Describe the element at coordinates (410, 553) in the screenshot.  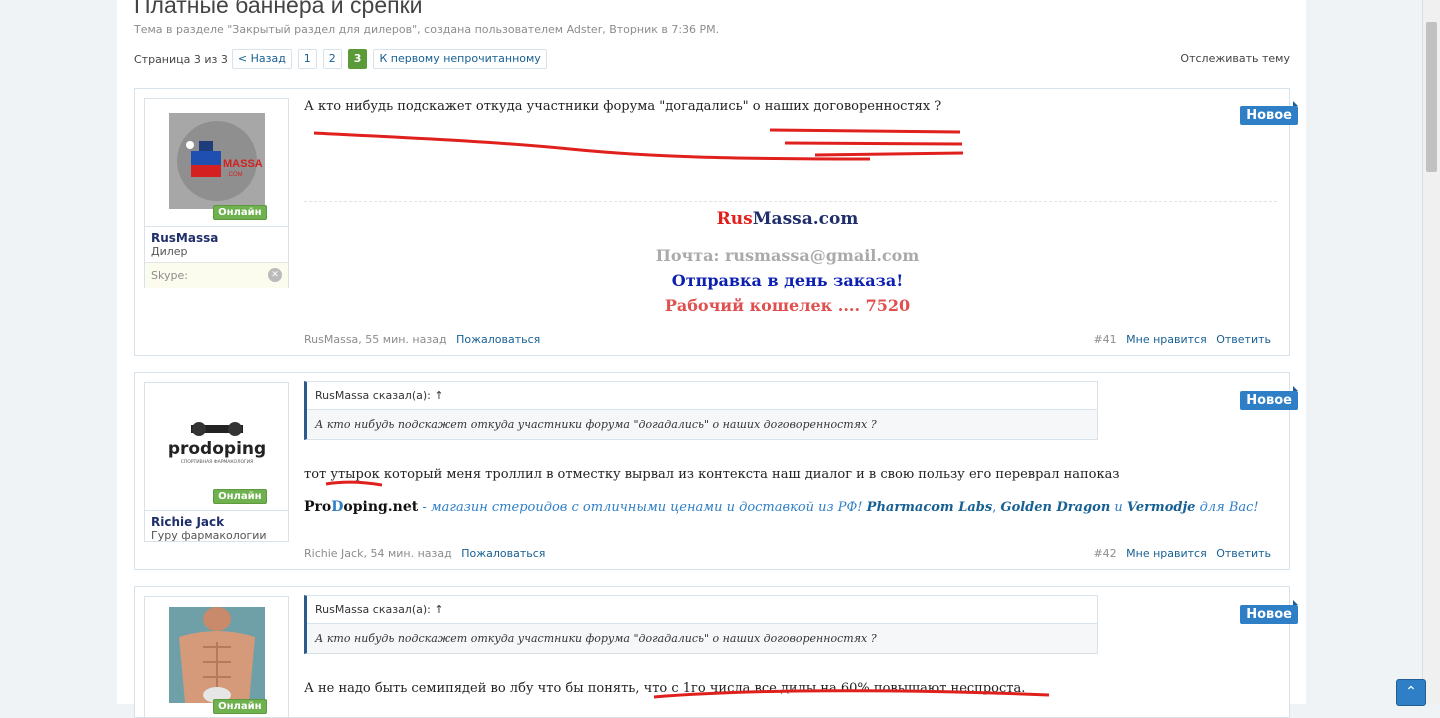
I see `post-time: 54 мин. назад` at that location.